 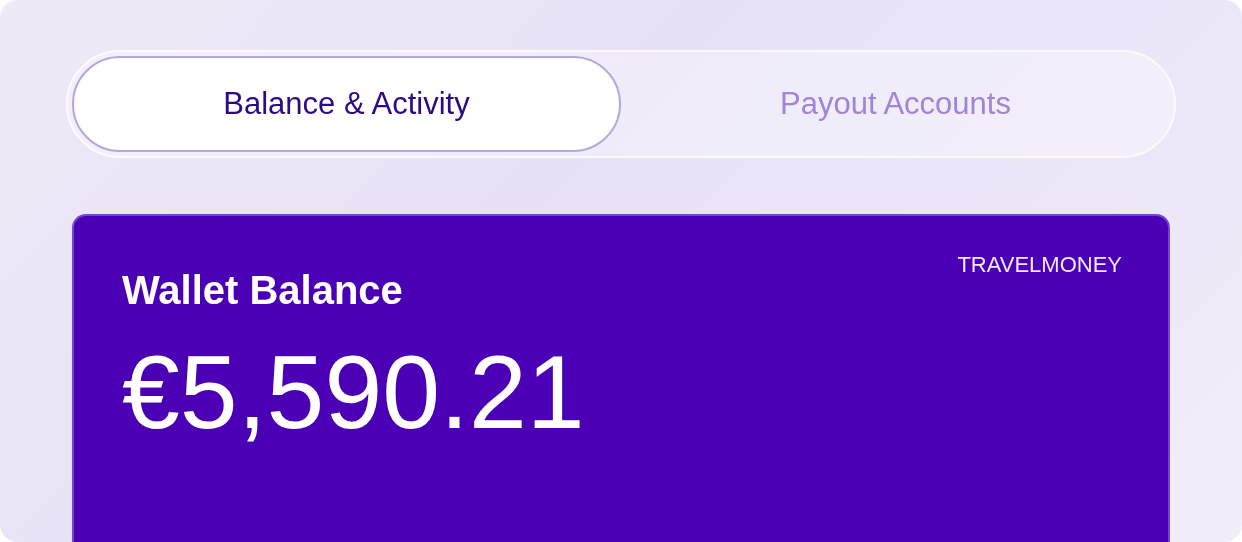 I want to click on balance-amount: €5,590.21, so click(x=354, y=392).